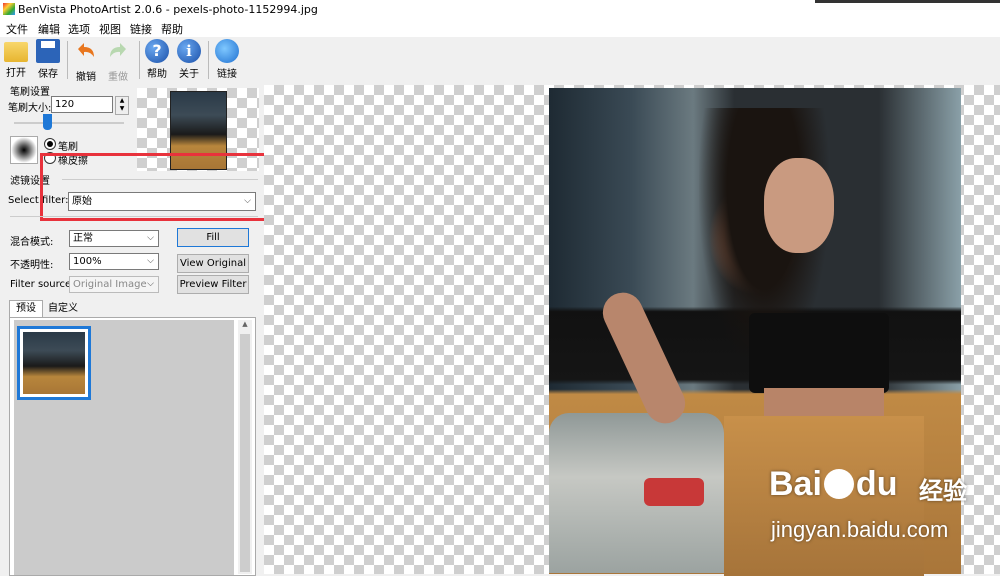  What do you see at coordinates (50, 144) in the screenshot?
I see `brush-radio` at bounding box center [50, 144].